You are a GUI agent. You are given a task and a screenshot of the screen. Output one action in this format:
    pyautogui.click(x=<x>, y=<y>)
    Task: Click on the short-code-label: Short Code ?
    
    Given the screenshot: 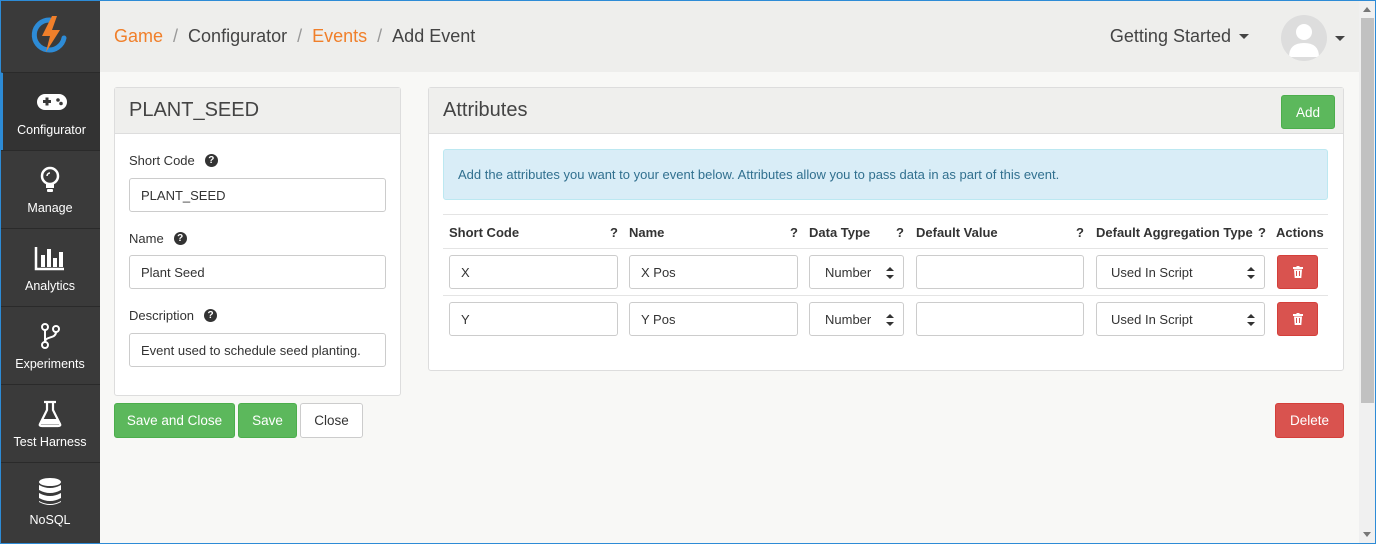 What is the action you would take?
    pyautogui.click(x=173, y=160)
    